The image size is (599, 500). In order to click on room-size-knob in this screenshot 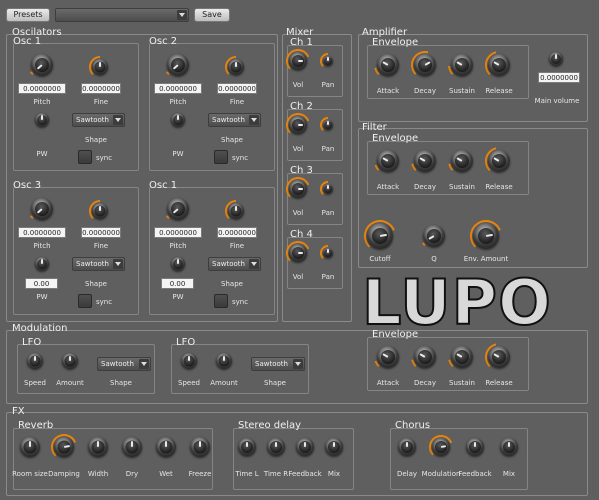, I will do `click(30, 447)`.